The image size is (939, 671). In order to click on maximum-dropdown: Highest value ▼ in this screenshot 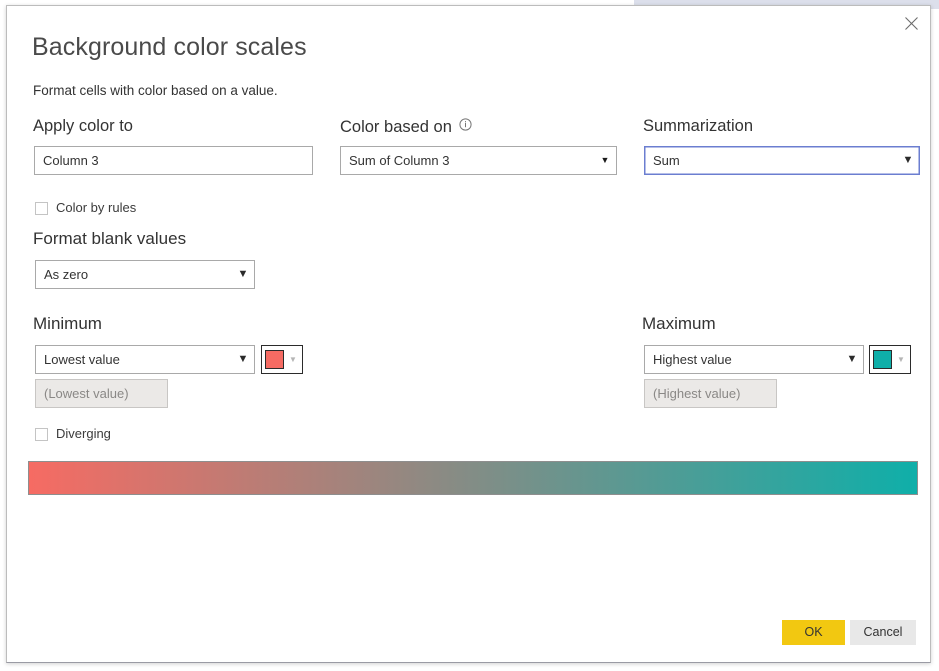, I will do `click(754, 359)`.